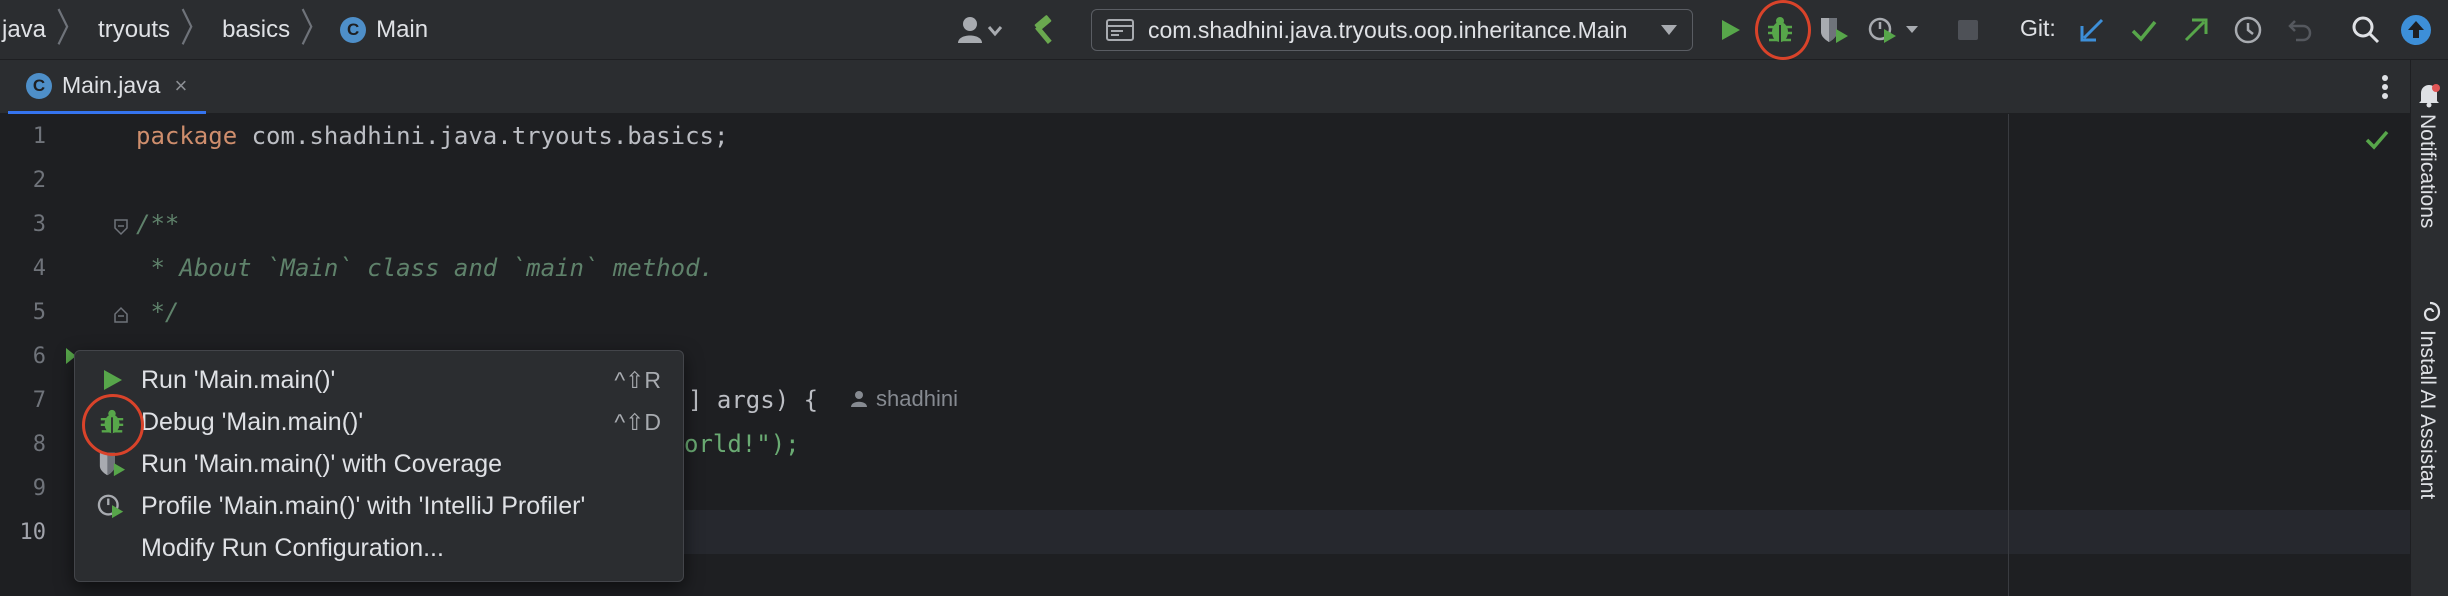  I want to click on arrow-up-right-icon, so click(2196, 30).